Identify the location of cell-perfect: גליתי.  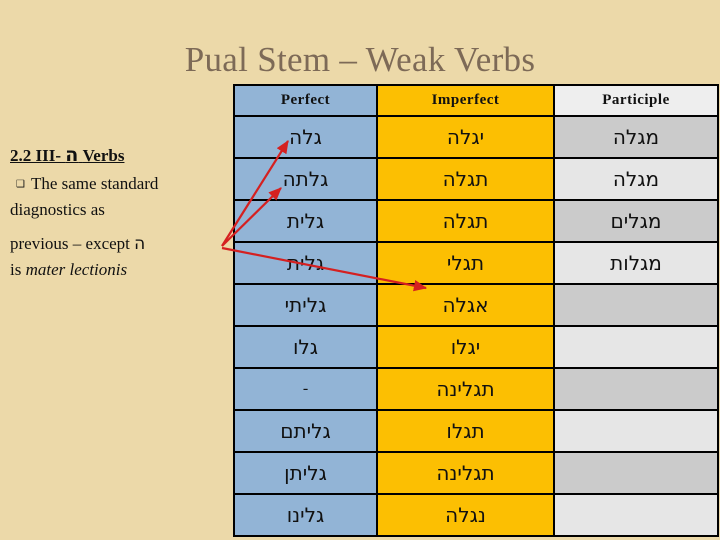
(305, 305).